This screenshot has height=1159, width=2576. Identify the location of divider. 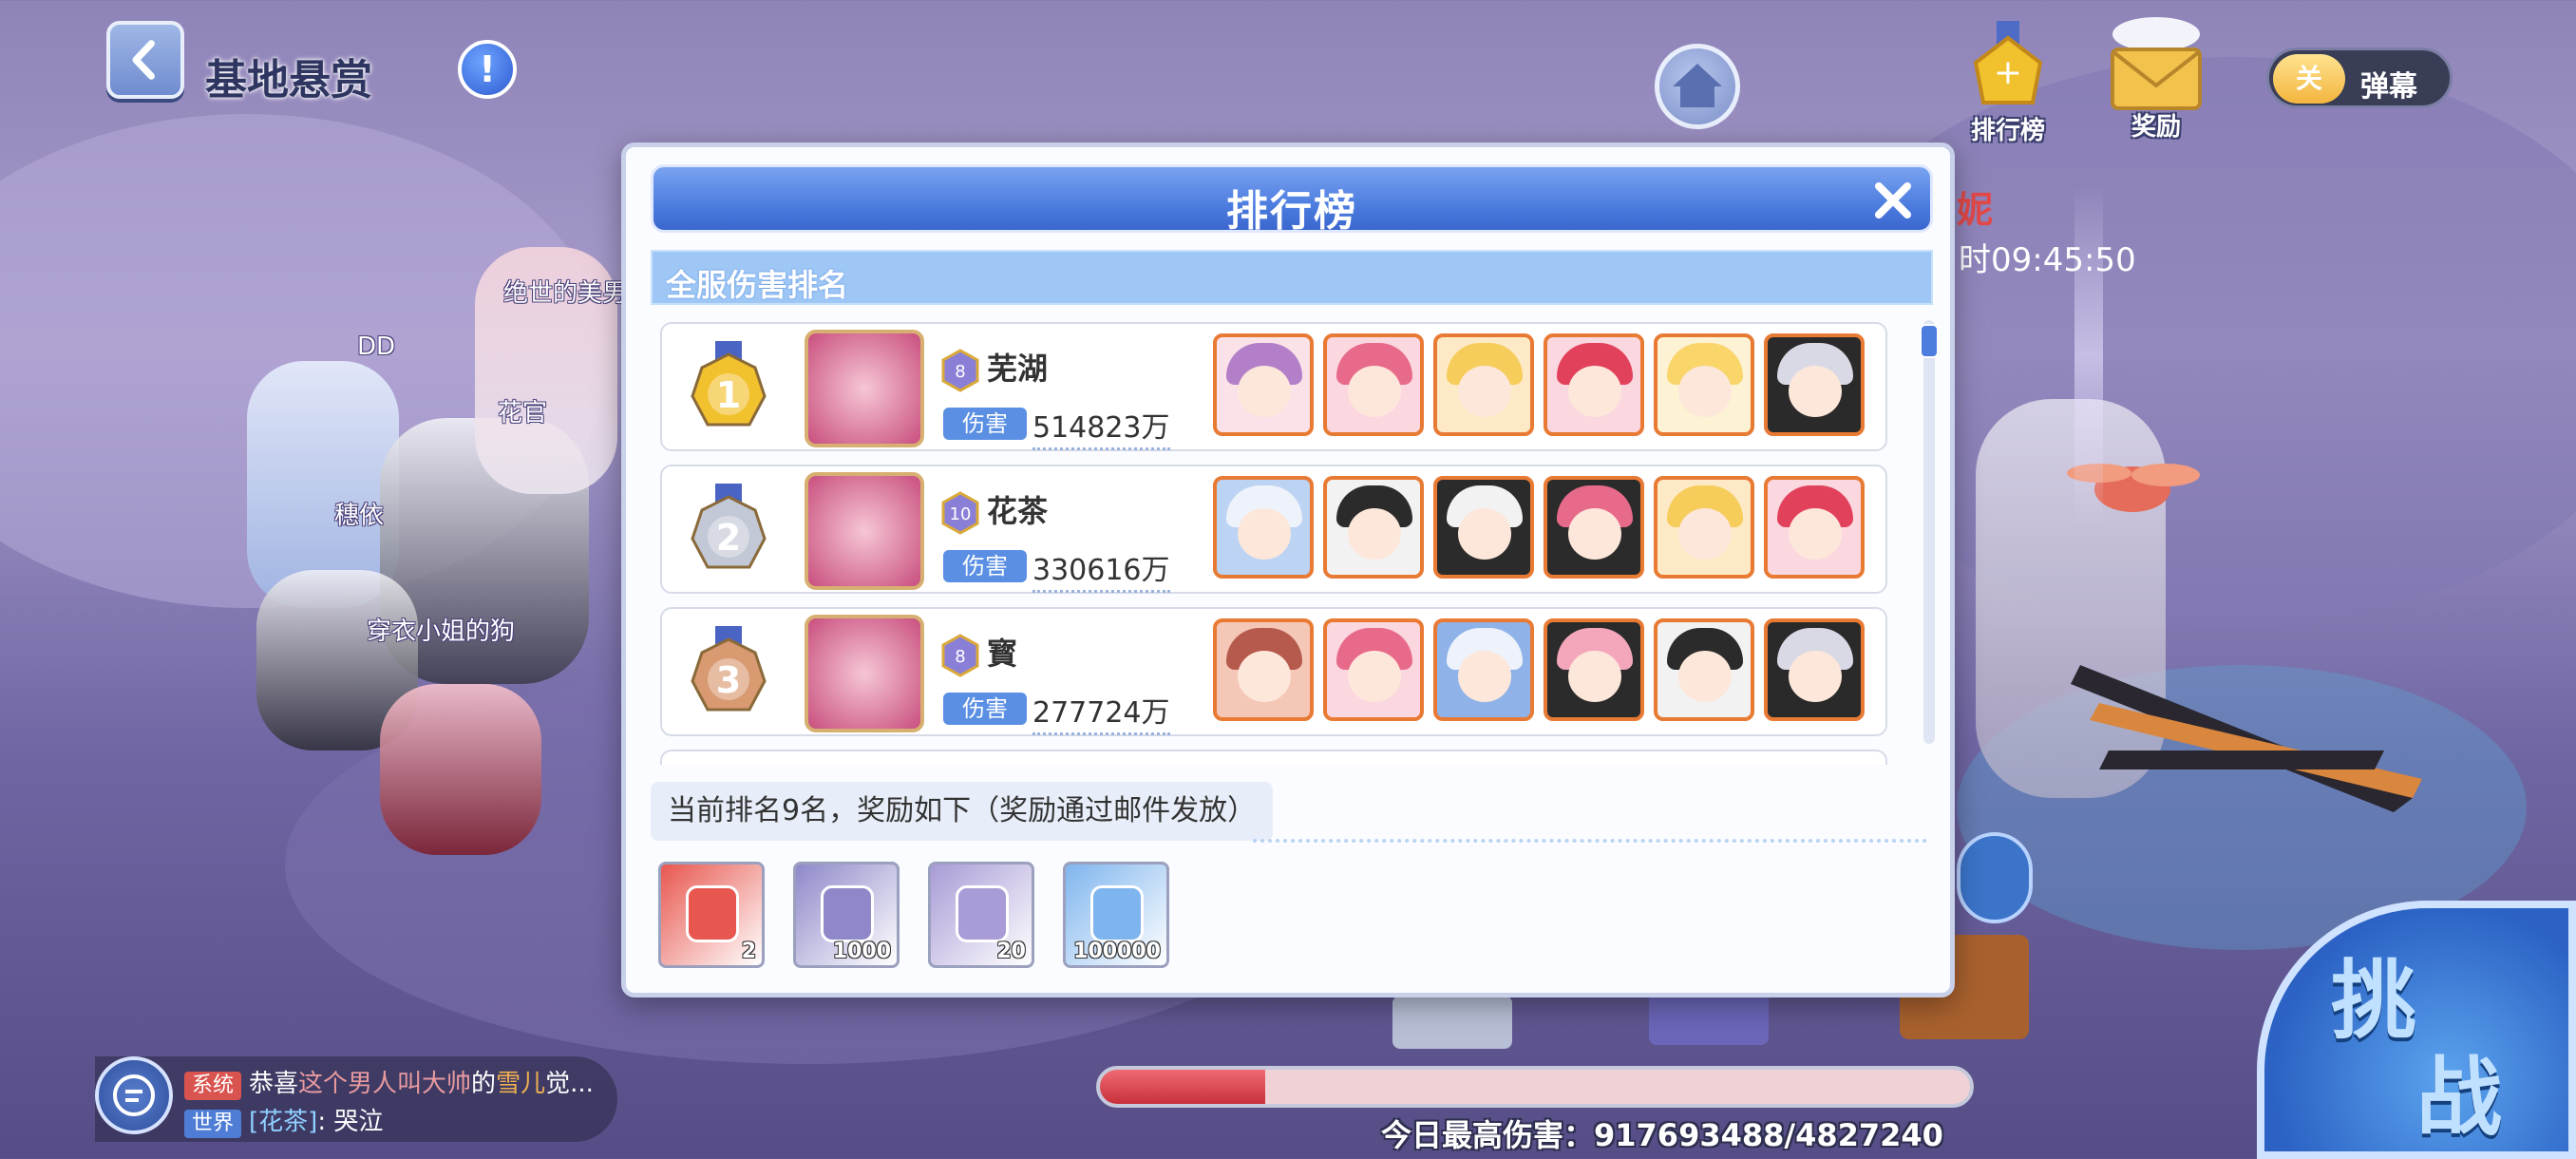
(1590, 841).